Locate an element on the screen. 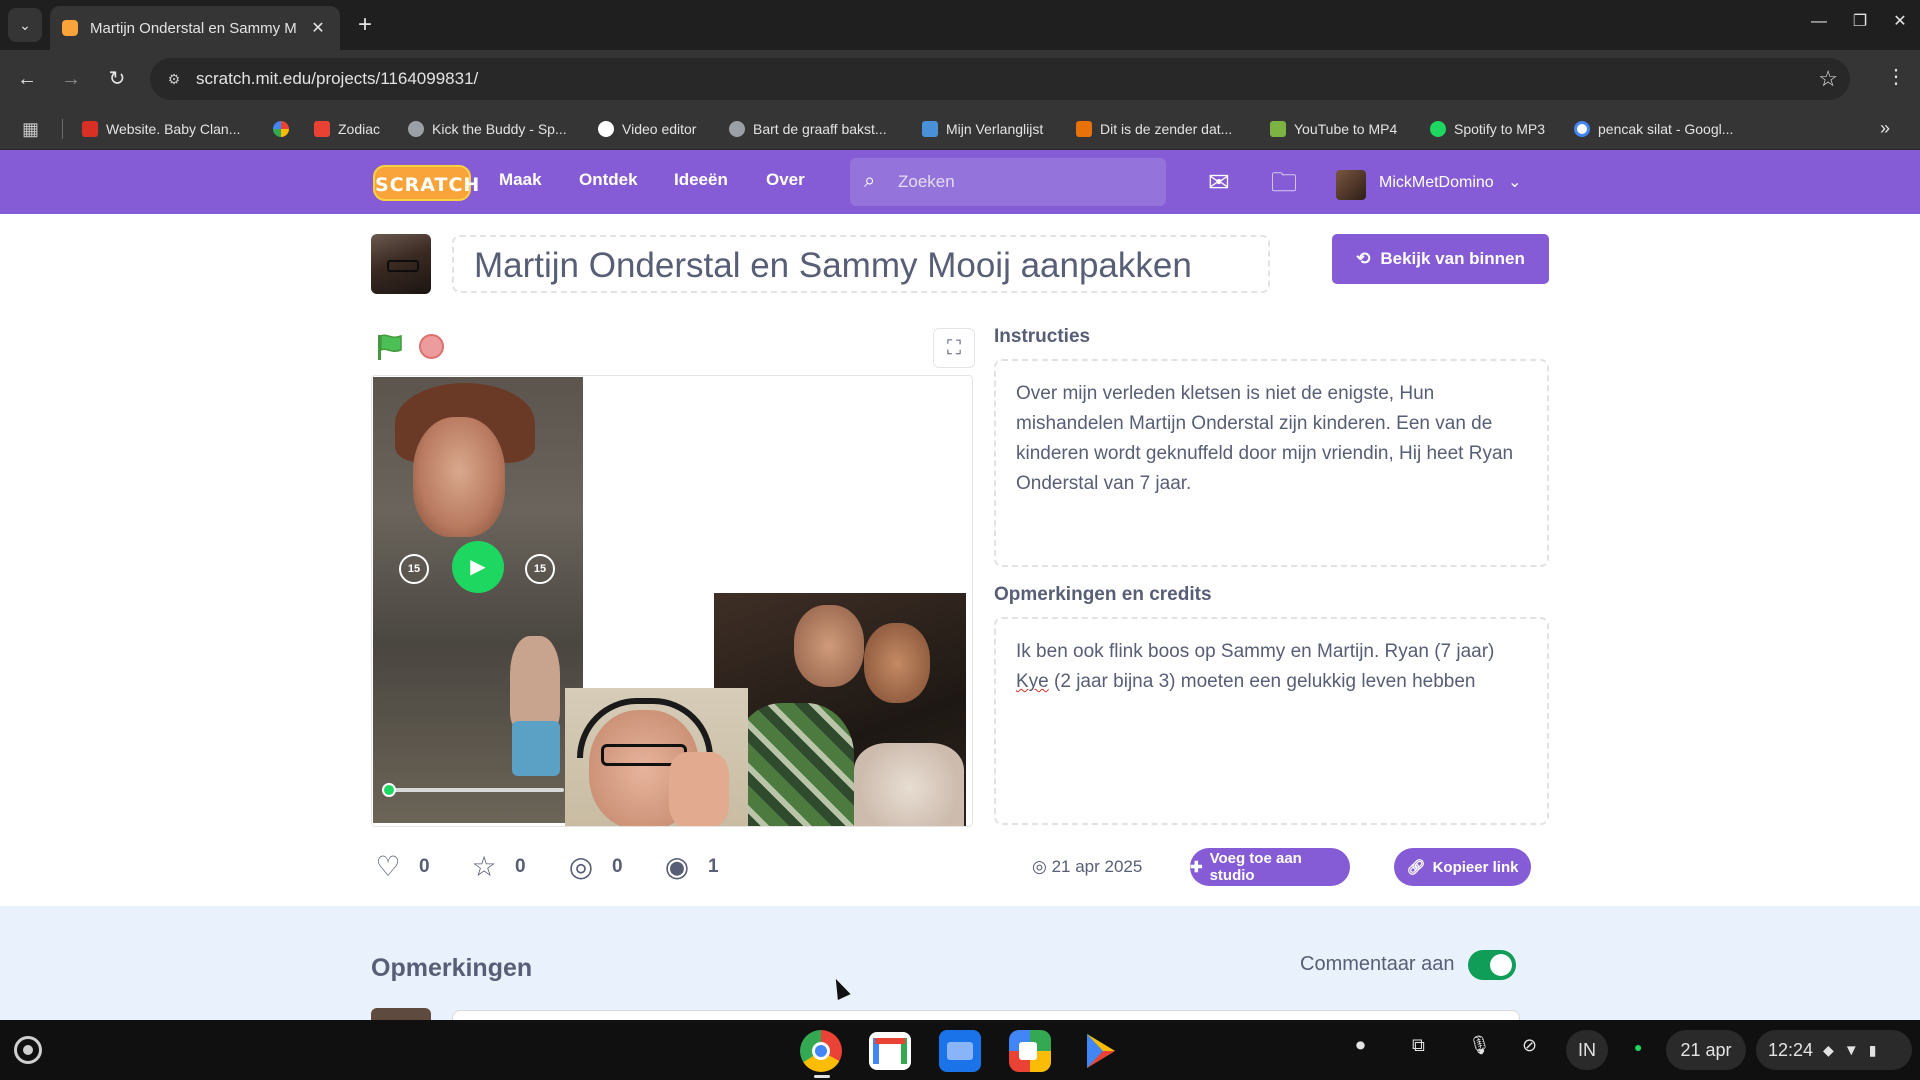  battery-icon: ▮ is located at coordinates (1872, 1049).